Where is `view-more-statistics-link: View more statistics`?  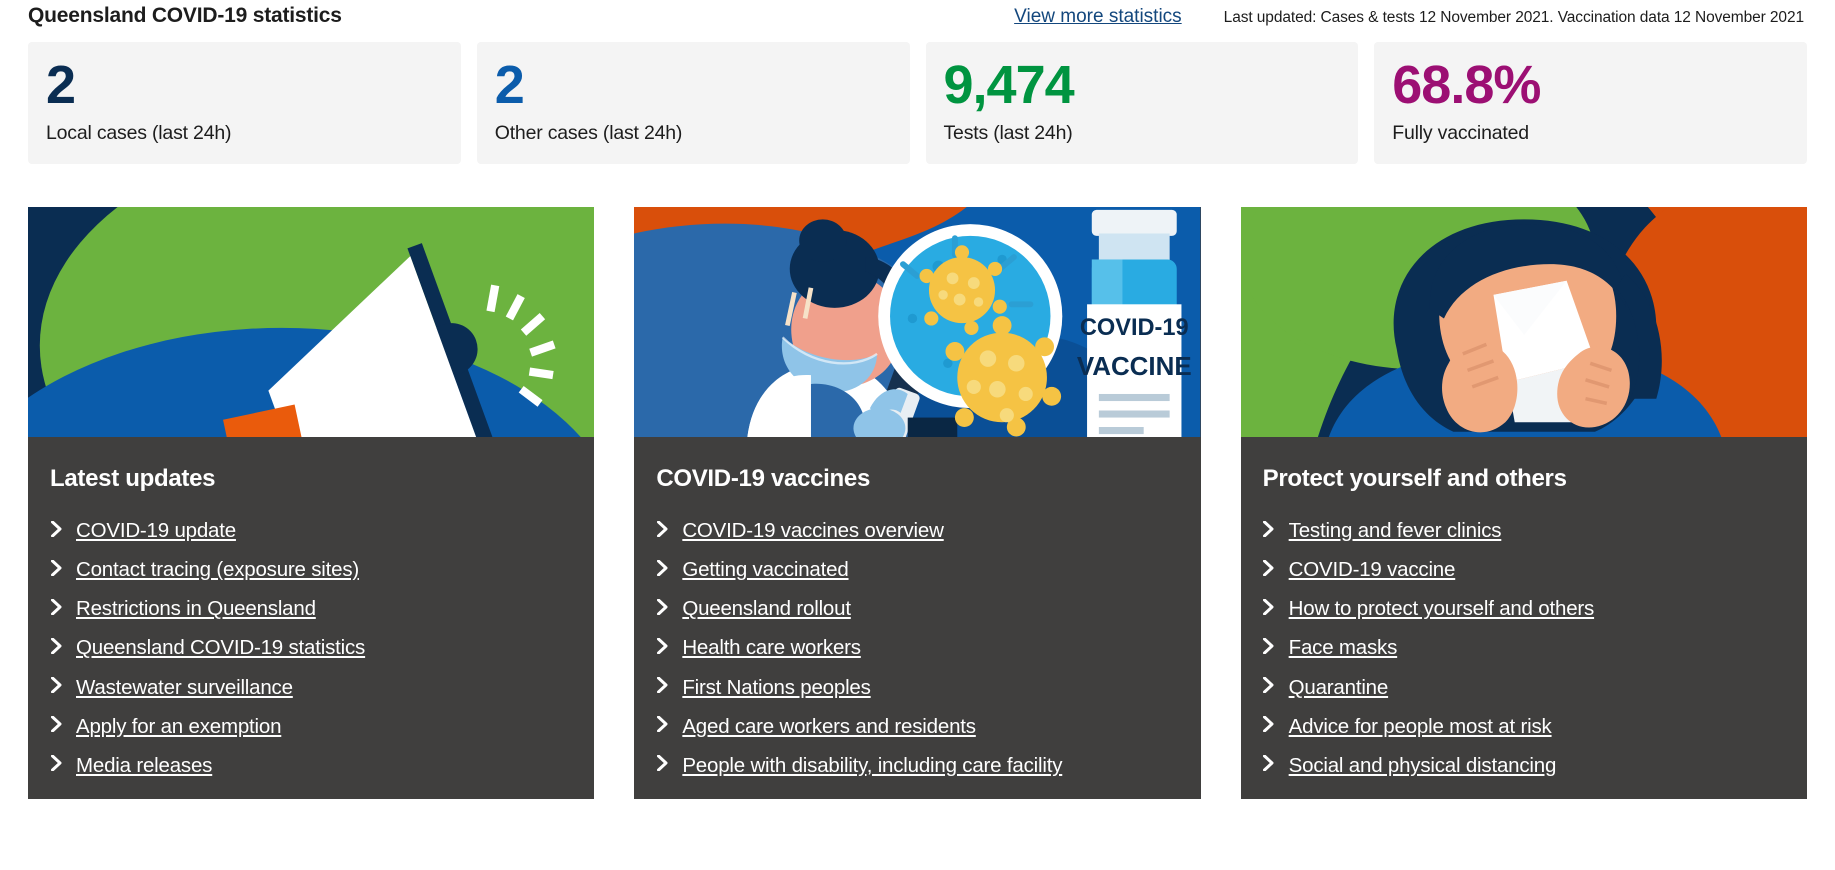 view-more-statistics-link: View more statistics is located at coordinates (1098, 17).